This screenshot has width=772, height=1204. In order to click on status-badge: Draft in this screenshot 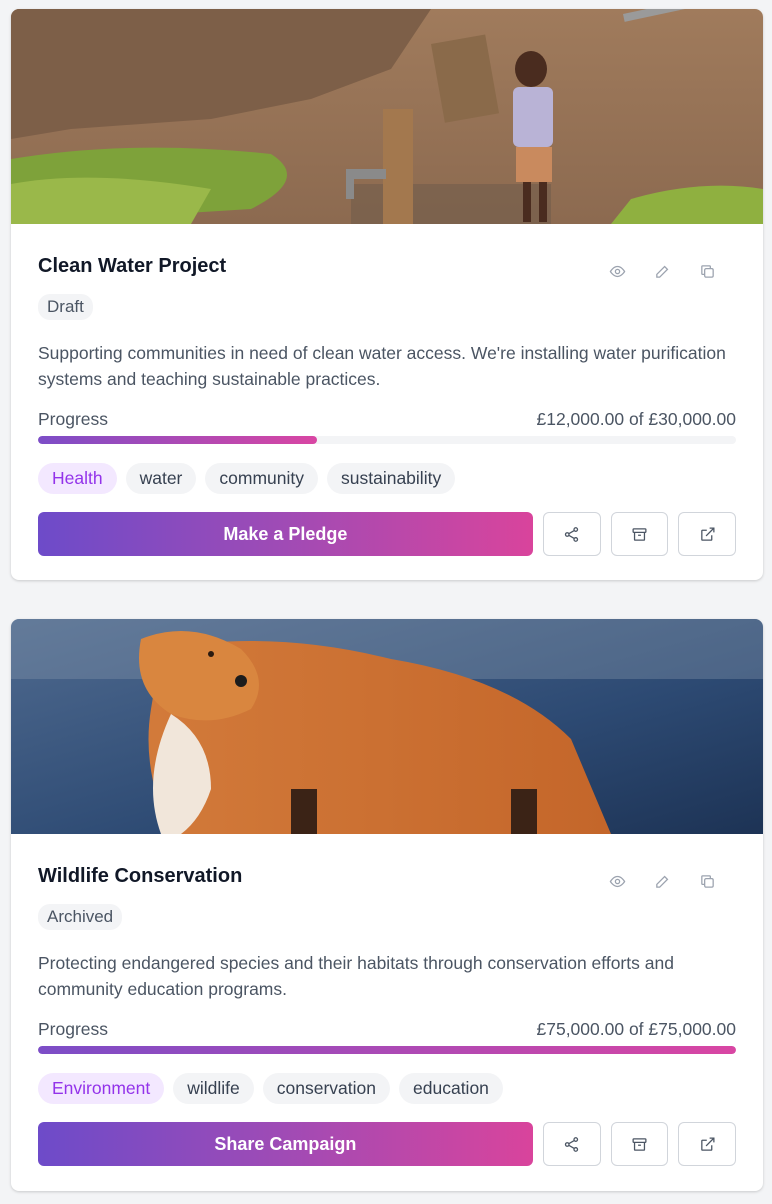, I will do `click(65, 307)`.